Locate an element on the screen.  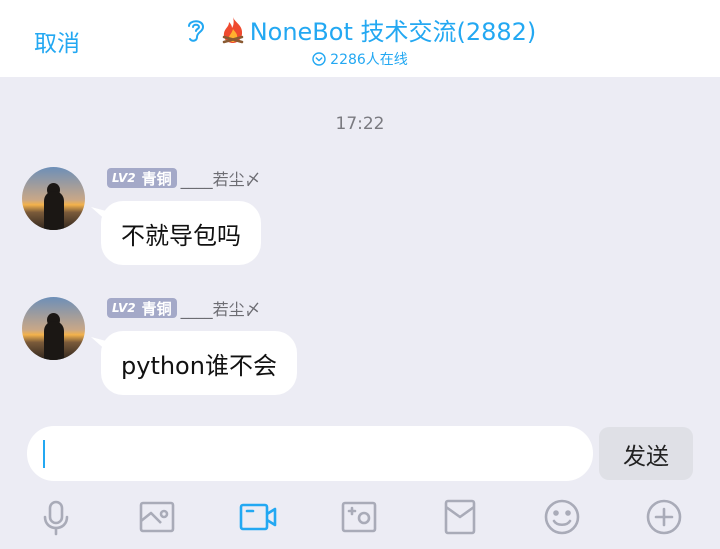
emoji-icon is located at coordinates (562, 517).